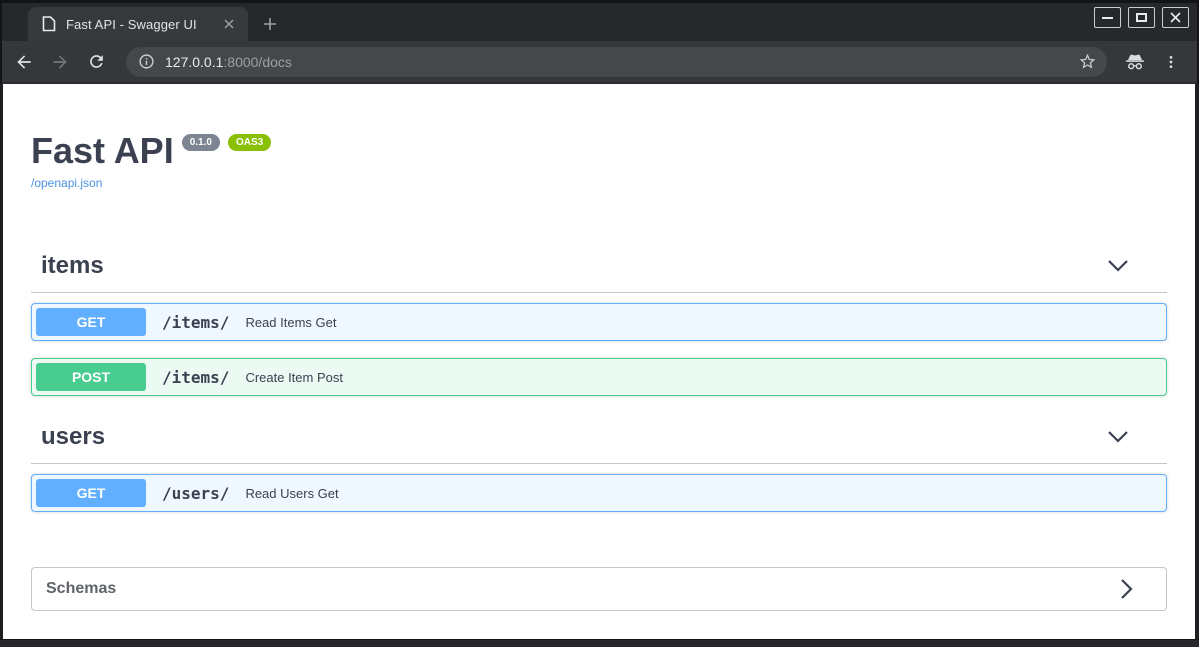  I want to click on browser-tab: Fast API - Swagger UI, so click(138, 24).